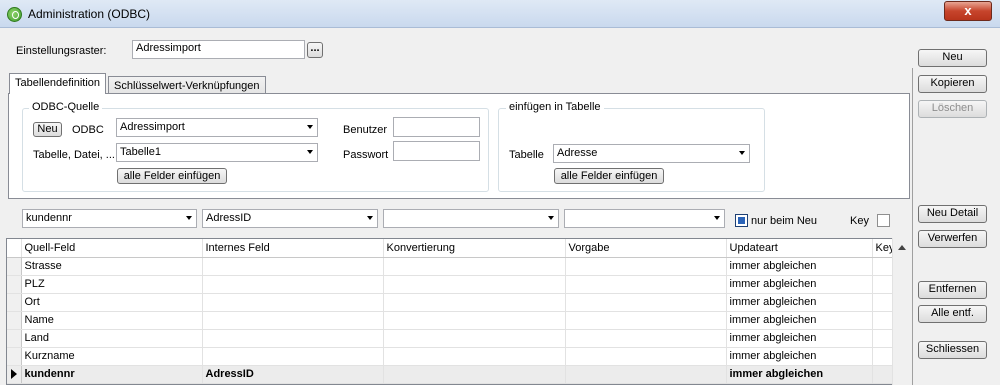 The width and height of the screenshot is (1000, 385). I want to click on table-dropdown: Tabelle1, so click(217, 152).